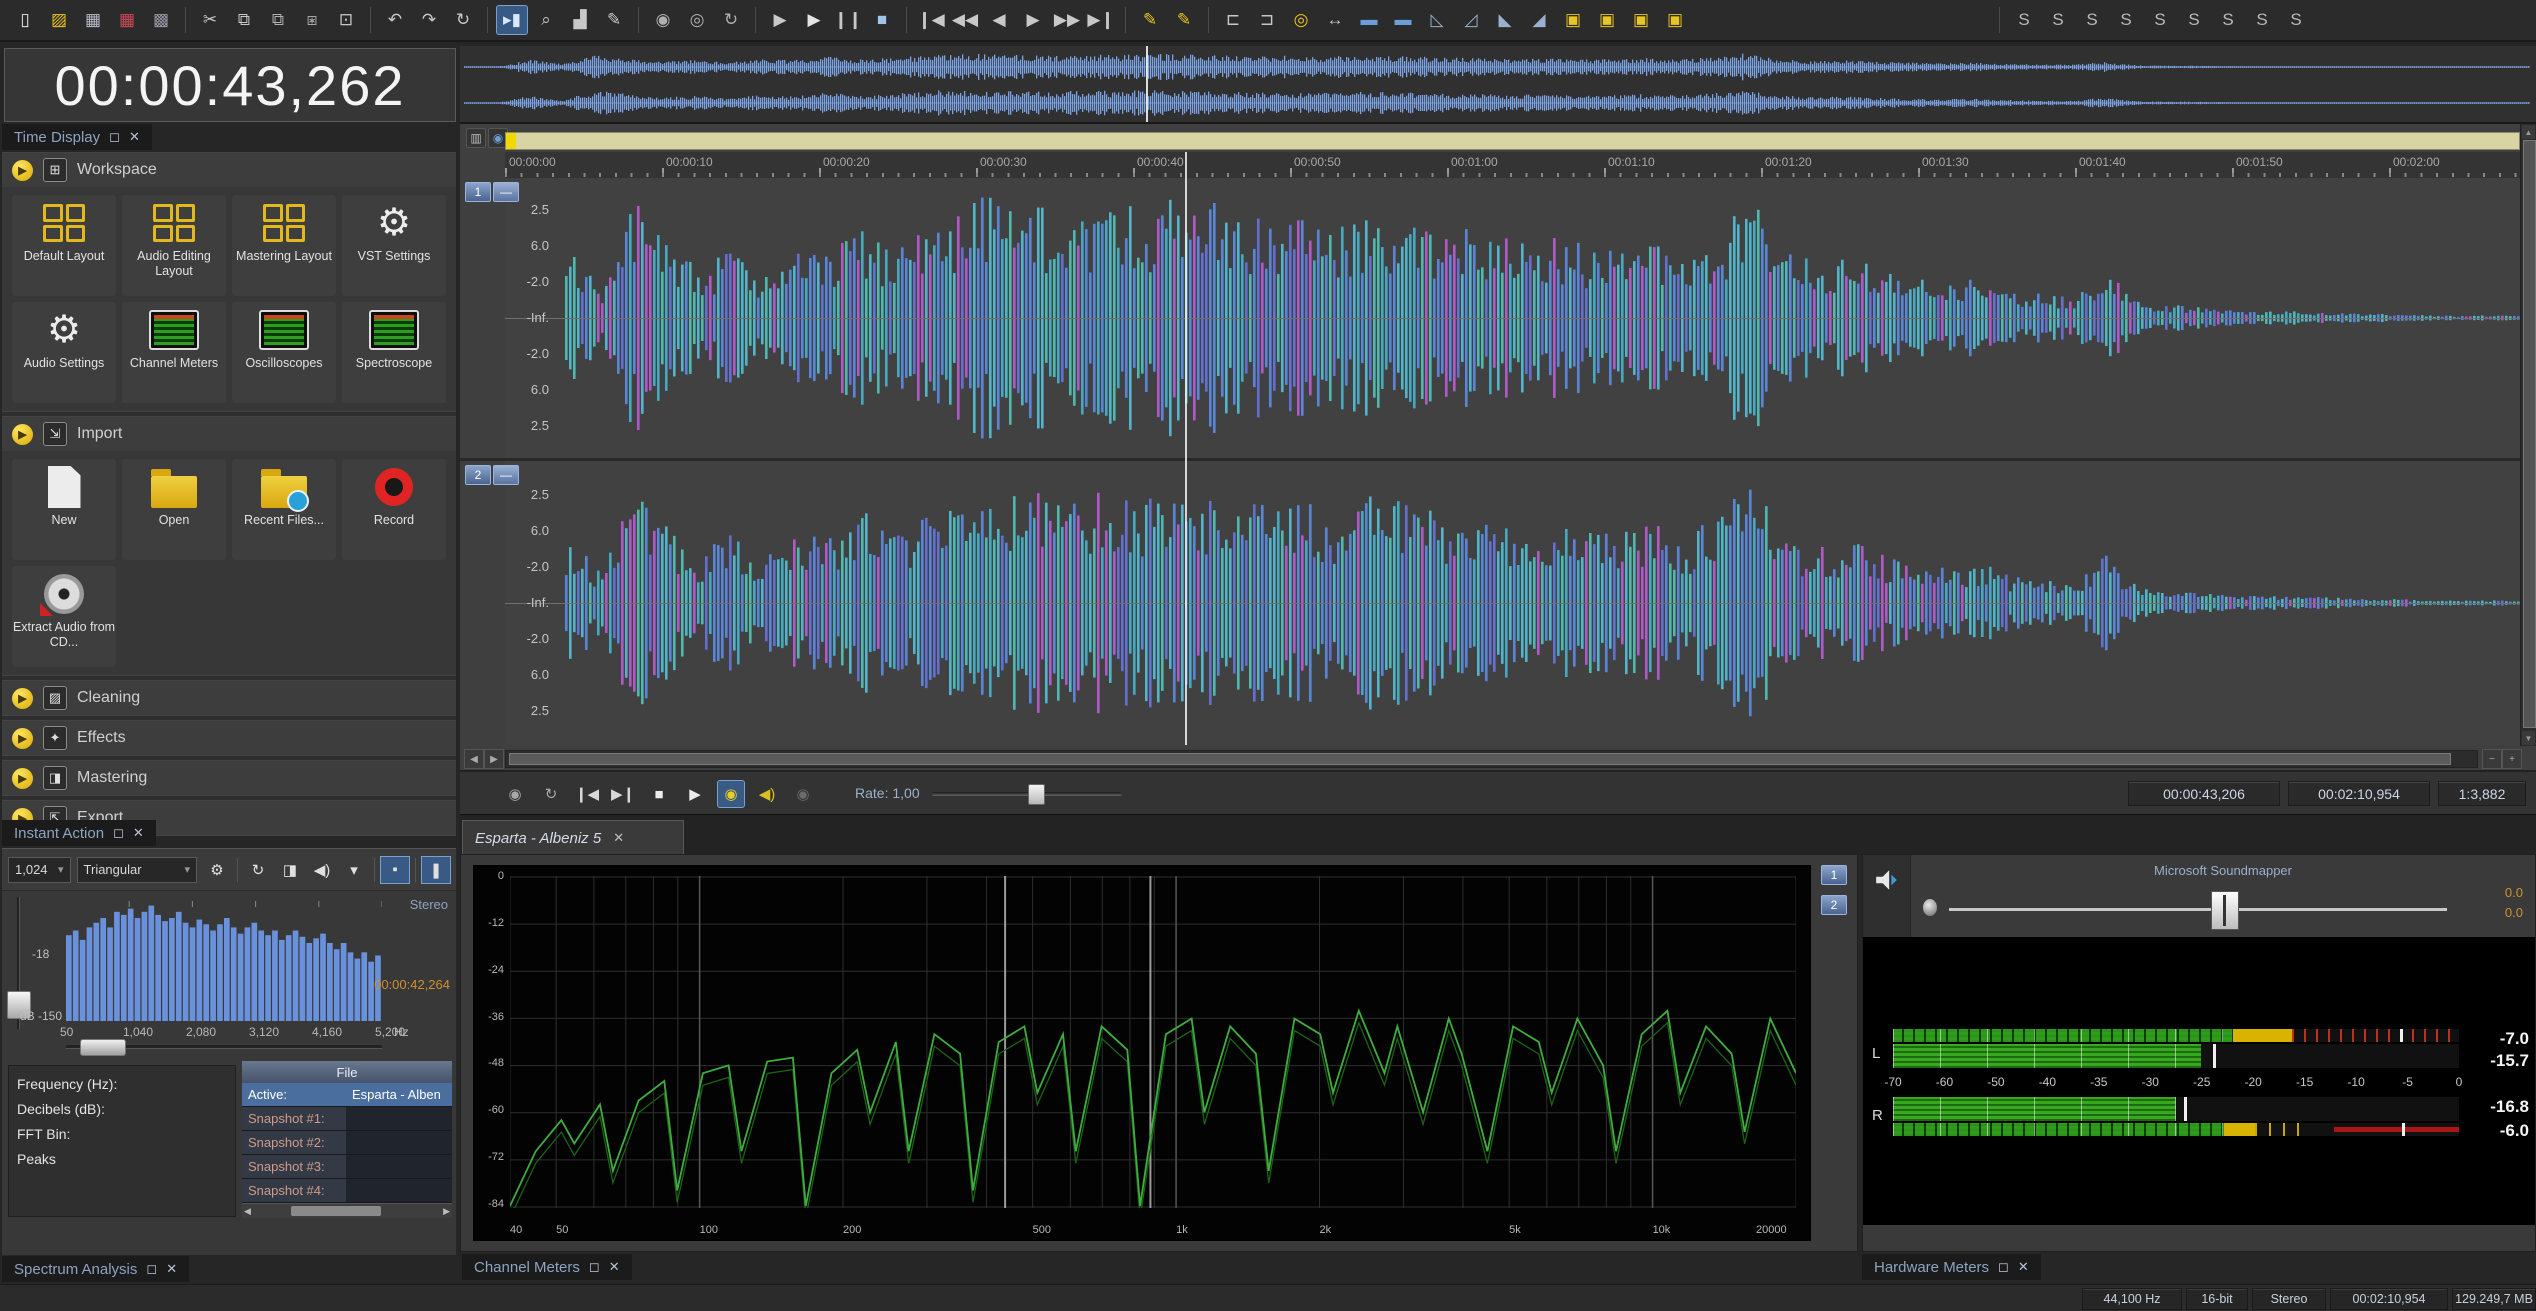  What do you see at coordinates (512, 20) in the screenshot?
I see `edit-tool-icon: ▸▮` at bounding box center [512, 20].